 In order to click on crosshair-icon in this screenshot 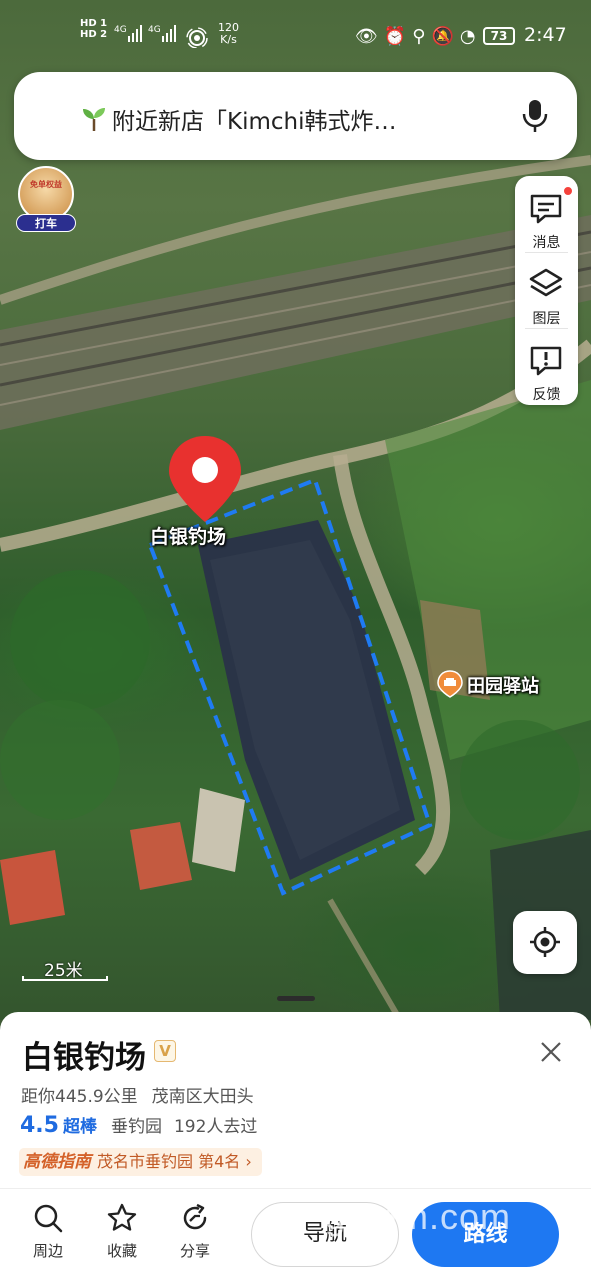, I will do `click(545, 942)`.